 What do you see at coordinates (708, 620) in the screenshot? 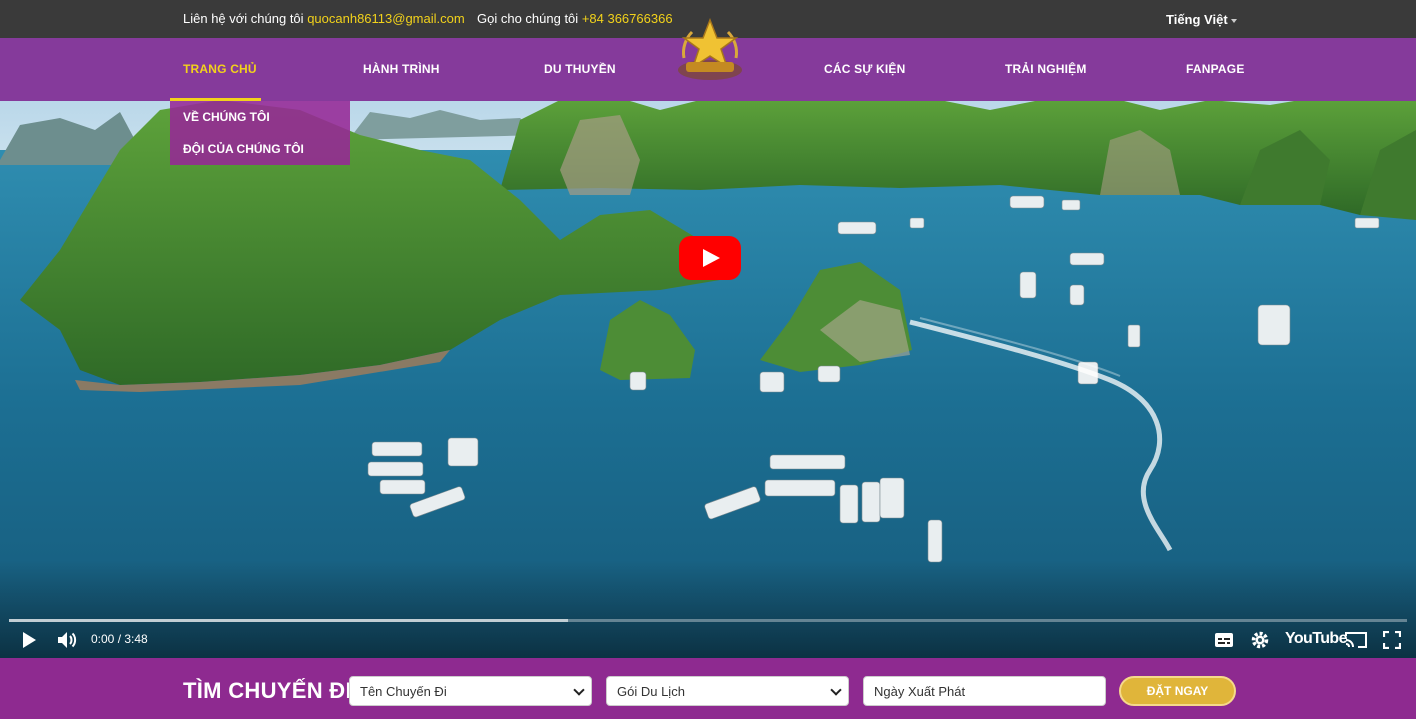
I see `video-progress-bar` at bounding box center [708, 620].